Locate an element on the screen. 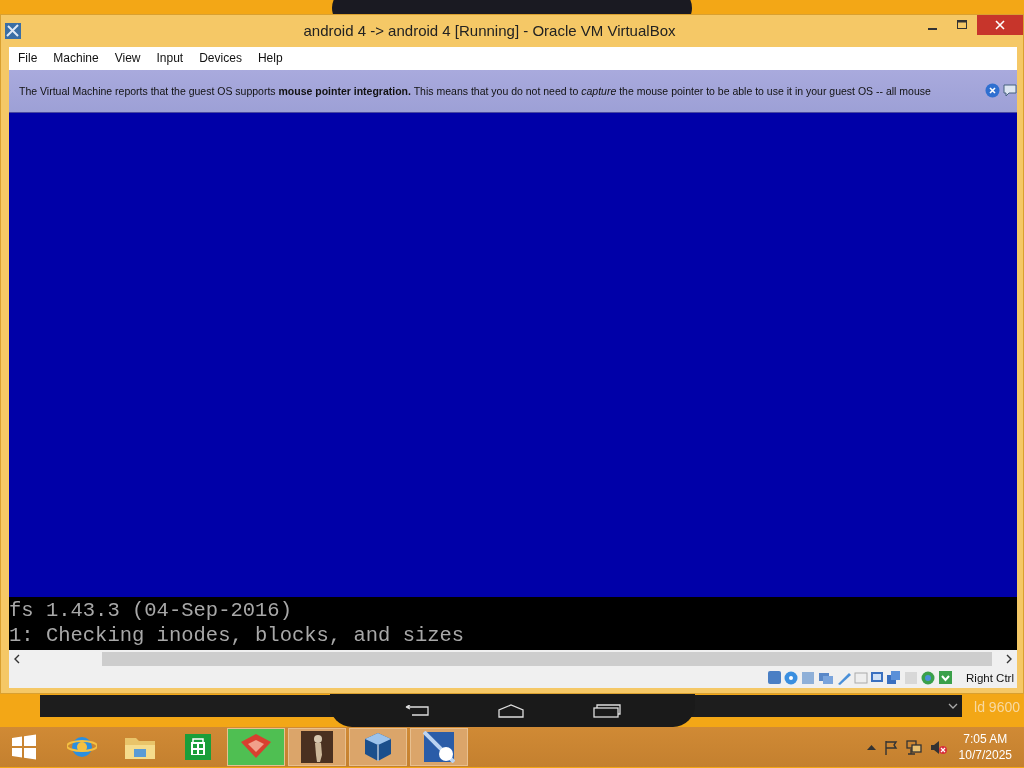 This screenshot has width=1024, height=768. scroll-left-icon is located at coordinates (17, 659).